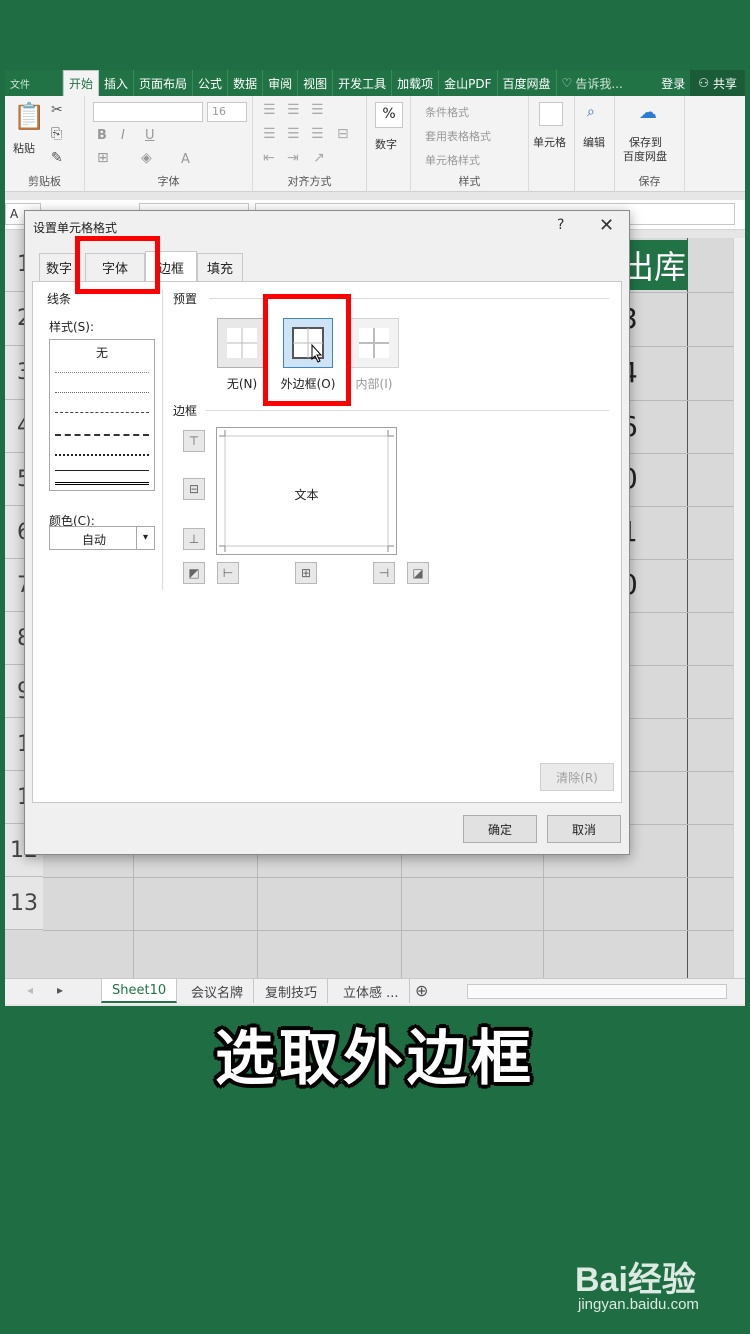 This screenshot has width=750, height=1334. What do you see at coordinates (468, 83) in the screenshot?
I see `tab-wps-pdf: 金山PDF` at bounding box center [468, 83].